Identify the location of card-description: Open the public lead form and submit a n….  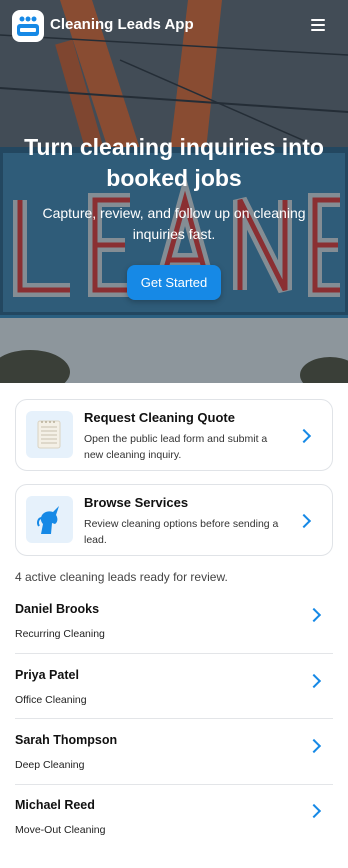
(176, 447).